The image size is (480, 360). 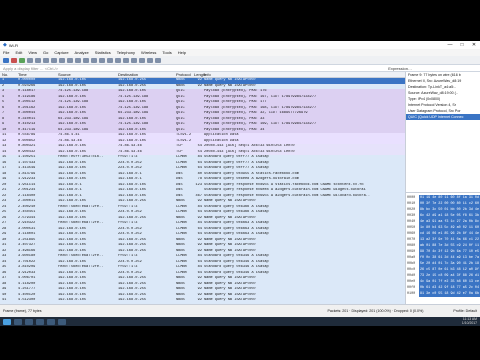 I want to click on go-back-icon, so click(x=78, y=60).